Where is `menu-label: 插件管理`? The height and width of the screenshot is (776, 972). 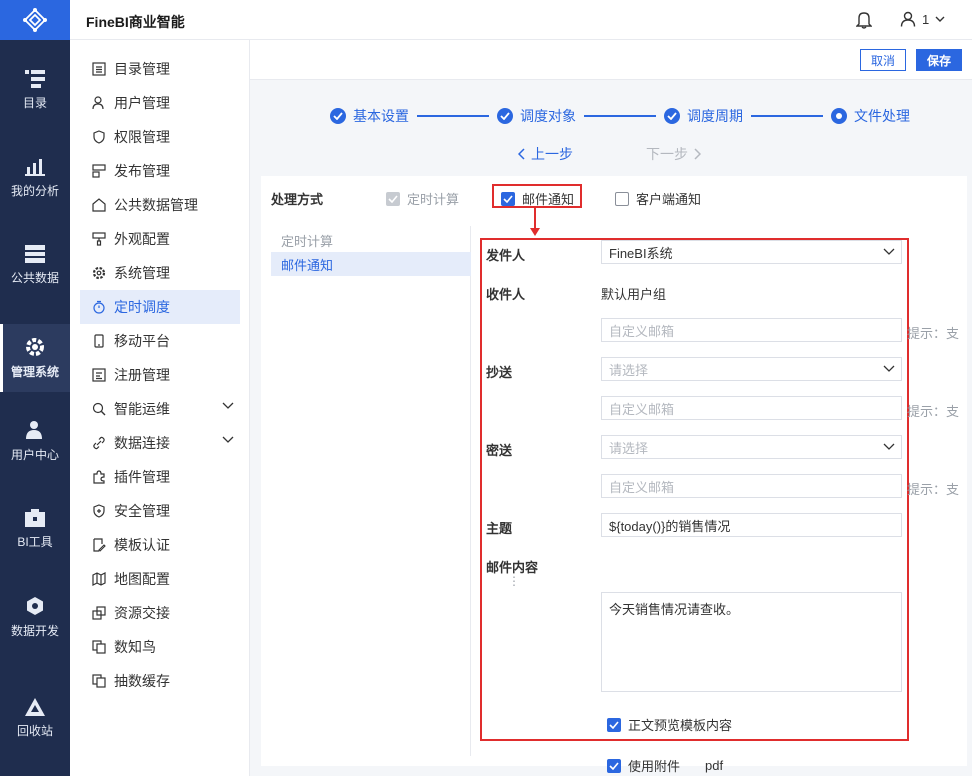 menu-label: 插件管理 is located at coordinates (142, 477).